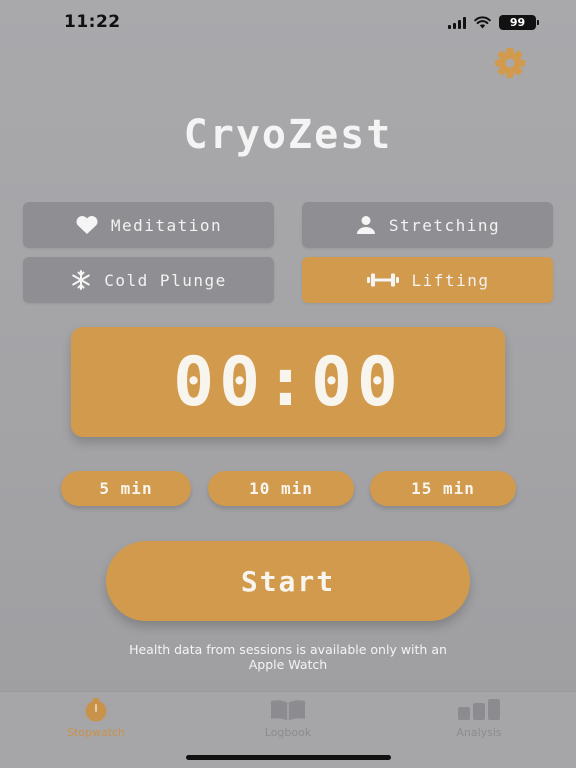 The image size is (576, 768). I want to click on status-icons: 99, so click(493, 22).